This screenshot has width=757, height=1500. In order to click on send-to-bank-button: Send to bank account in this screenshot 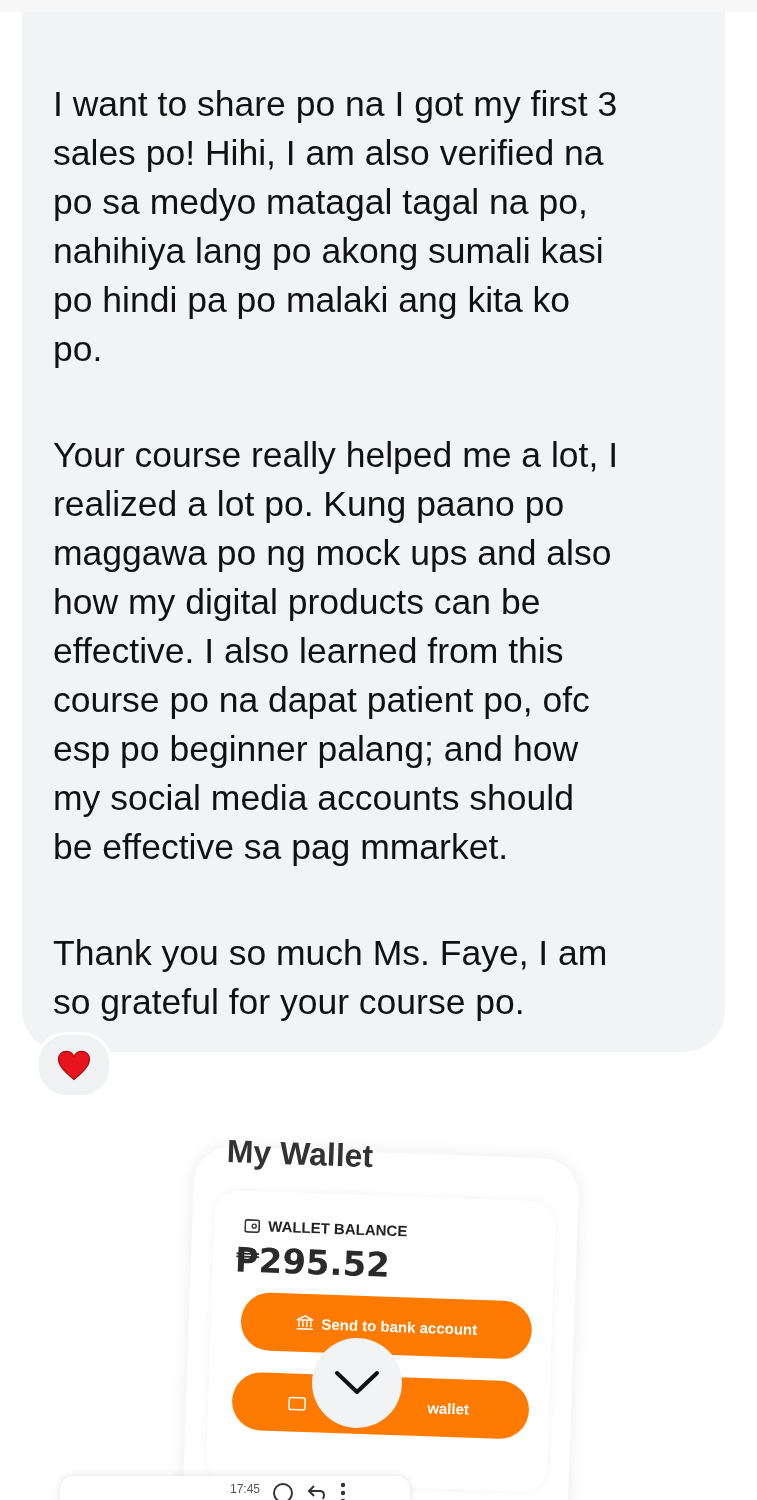, I will do `click(386, 1325)`.